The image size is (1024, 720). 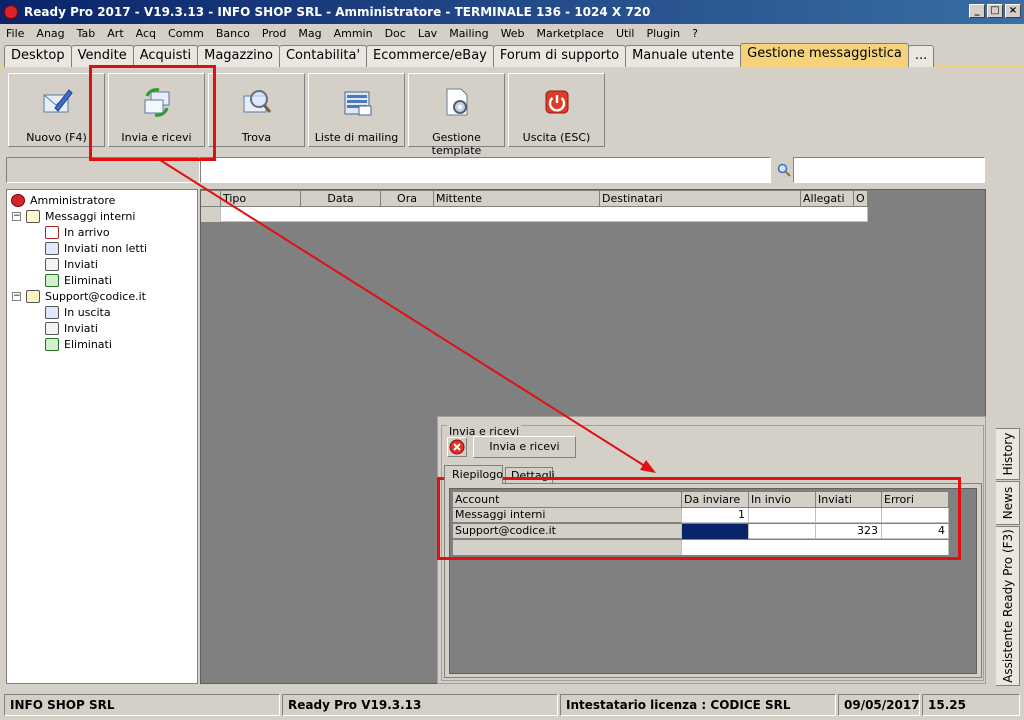 What do you see at coordinates (152, 113) in the screenshot?
I see `annotation-box-send-receive` at bounding box center [152, 113].